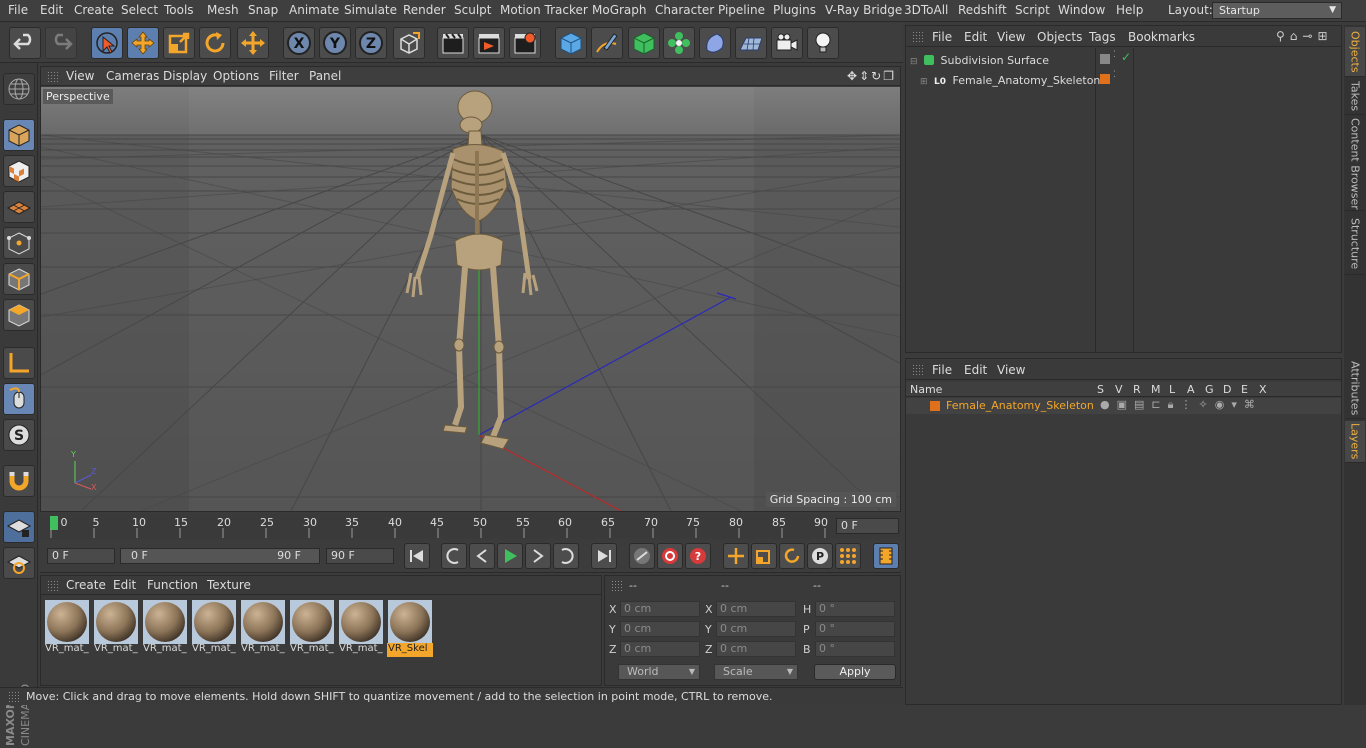 This screenshot has height=748, width=1366. Describe the element at coordinates (679, 43) in the screenshot. I see `cloner-button` at that location.